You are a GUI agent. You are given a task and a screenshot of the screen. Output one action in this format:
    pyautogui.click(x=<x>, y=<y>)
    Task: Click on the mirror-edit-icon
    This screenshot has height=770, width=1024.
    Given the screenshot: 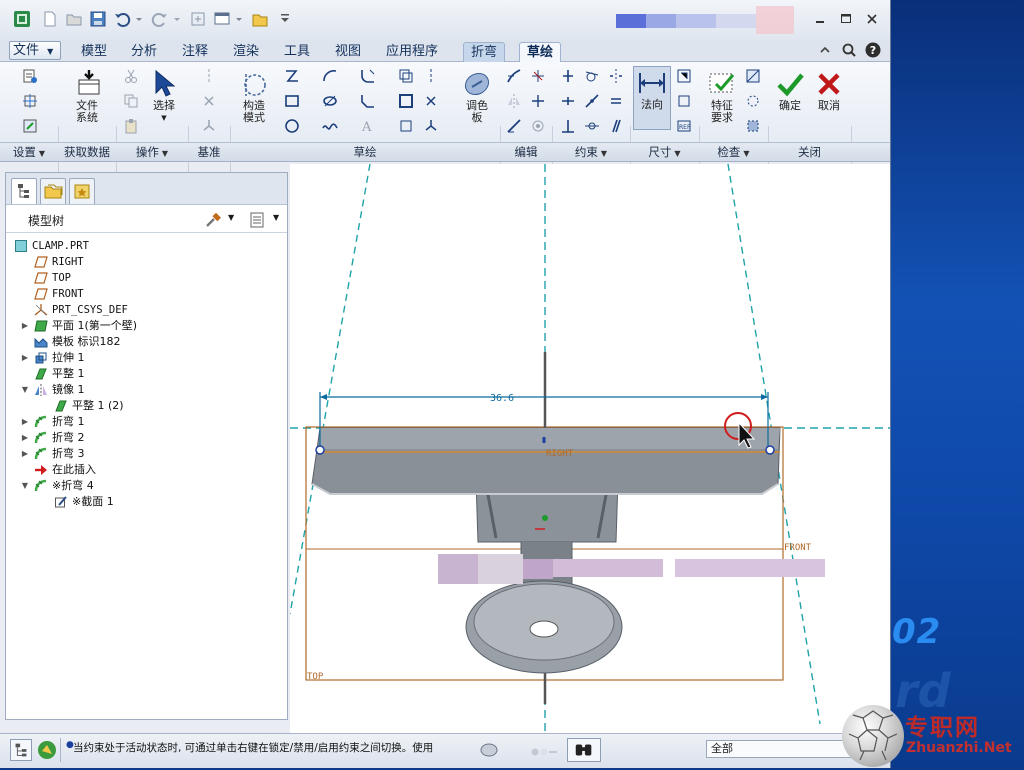 What is the action you would take?
    pyautogui.click(x=514, y=101)
    